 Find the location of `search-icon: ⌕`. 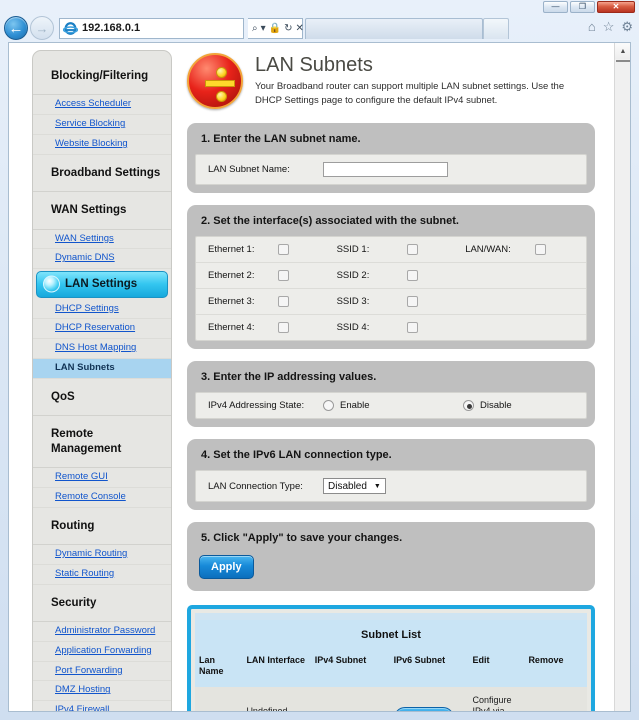

search-icon: ⌕ is located at coordinates (255, 28).